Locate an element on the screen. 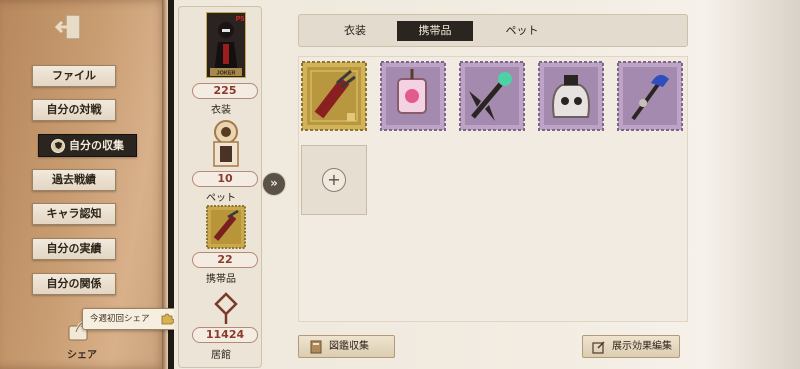 The image size is (800, 369). sidebar-item-file: ファイル is located at coordinates (74, 76).